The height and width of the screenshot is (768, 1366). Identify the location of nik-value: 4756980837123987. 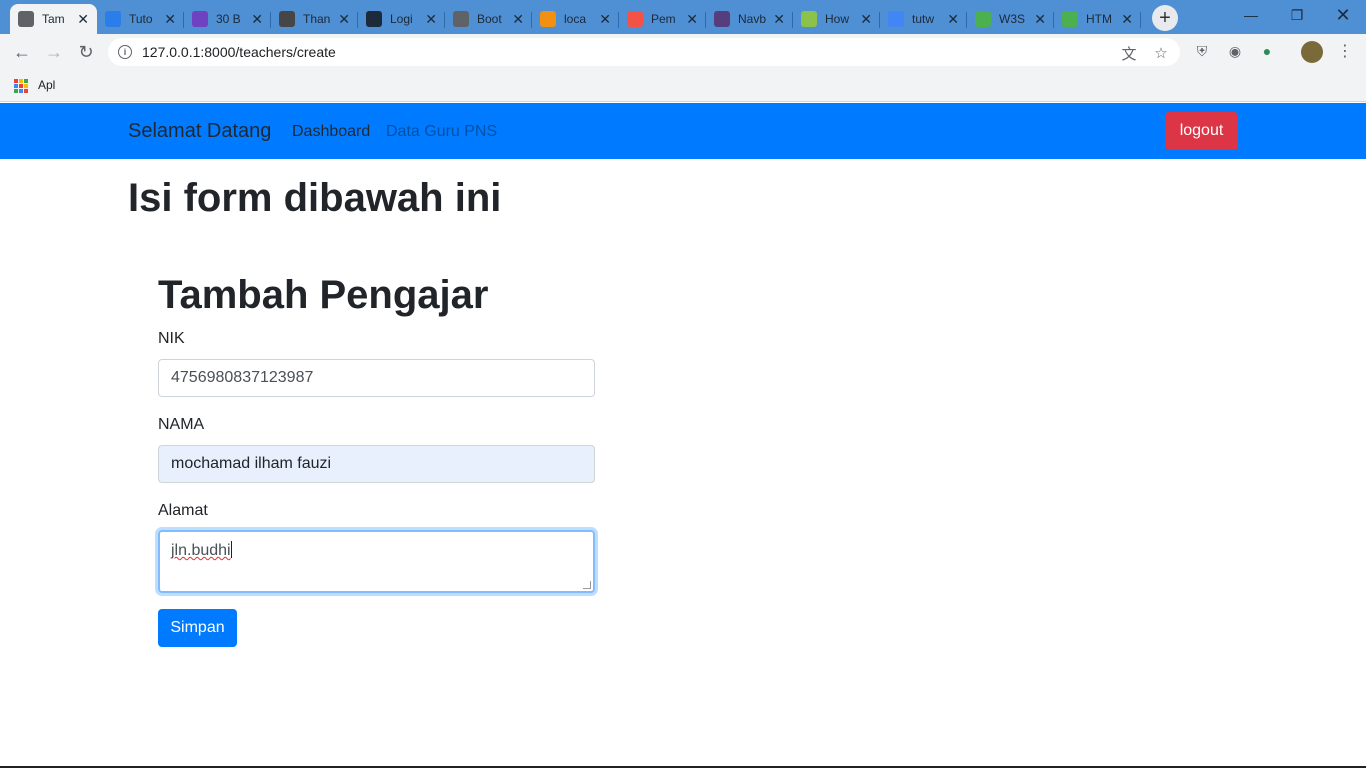
(242, 377).